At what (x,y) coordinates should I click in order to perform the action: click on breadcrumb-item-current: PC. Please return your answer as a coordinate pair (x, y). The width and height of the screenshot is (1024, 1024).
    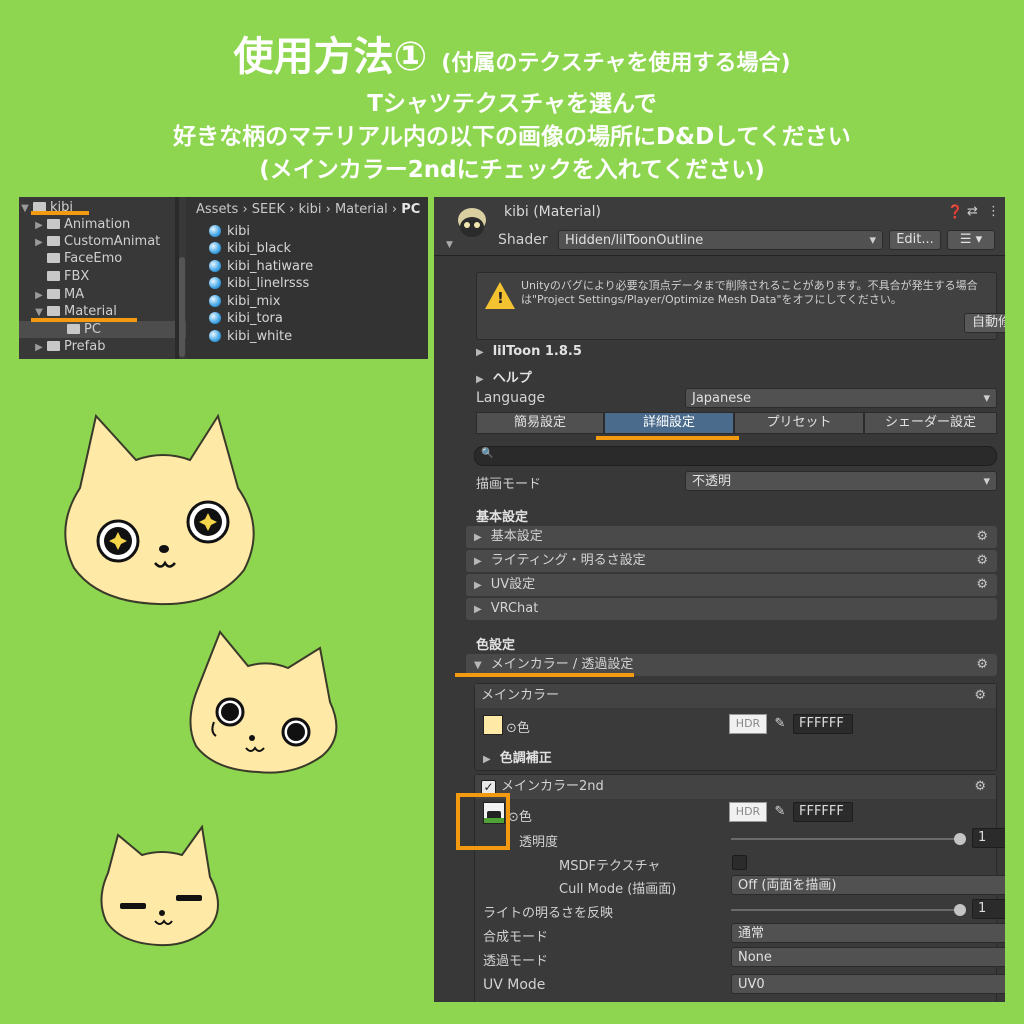
    Looking at the image, I should click on (410, 209).